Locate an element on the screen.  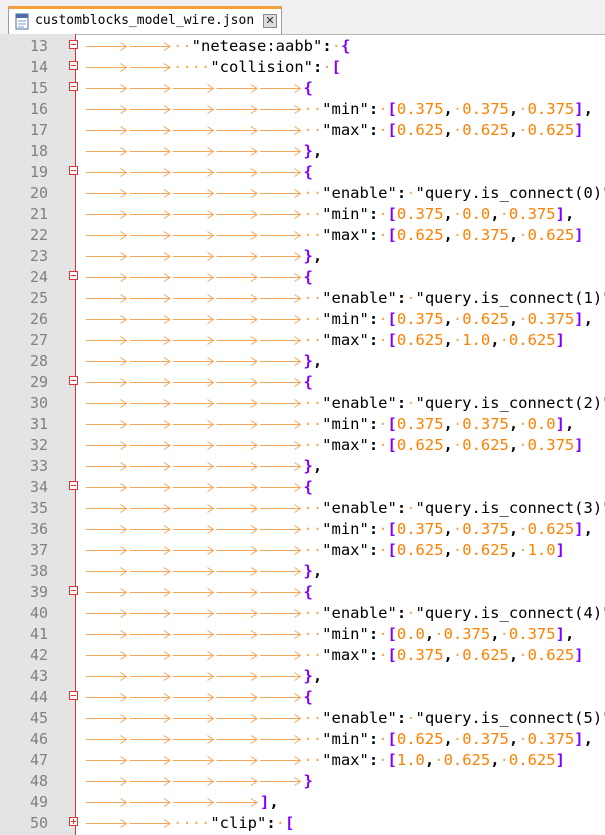
code-line: 22 ··"max":·[0.625,·0.375,·0.625] is located at coordinates (302, 235).